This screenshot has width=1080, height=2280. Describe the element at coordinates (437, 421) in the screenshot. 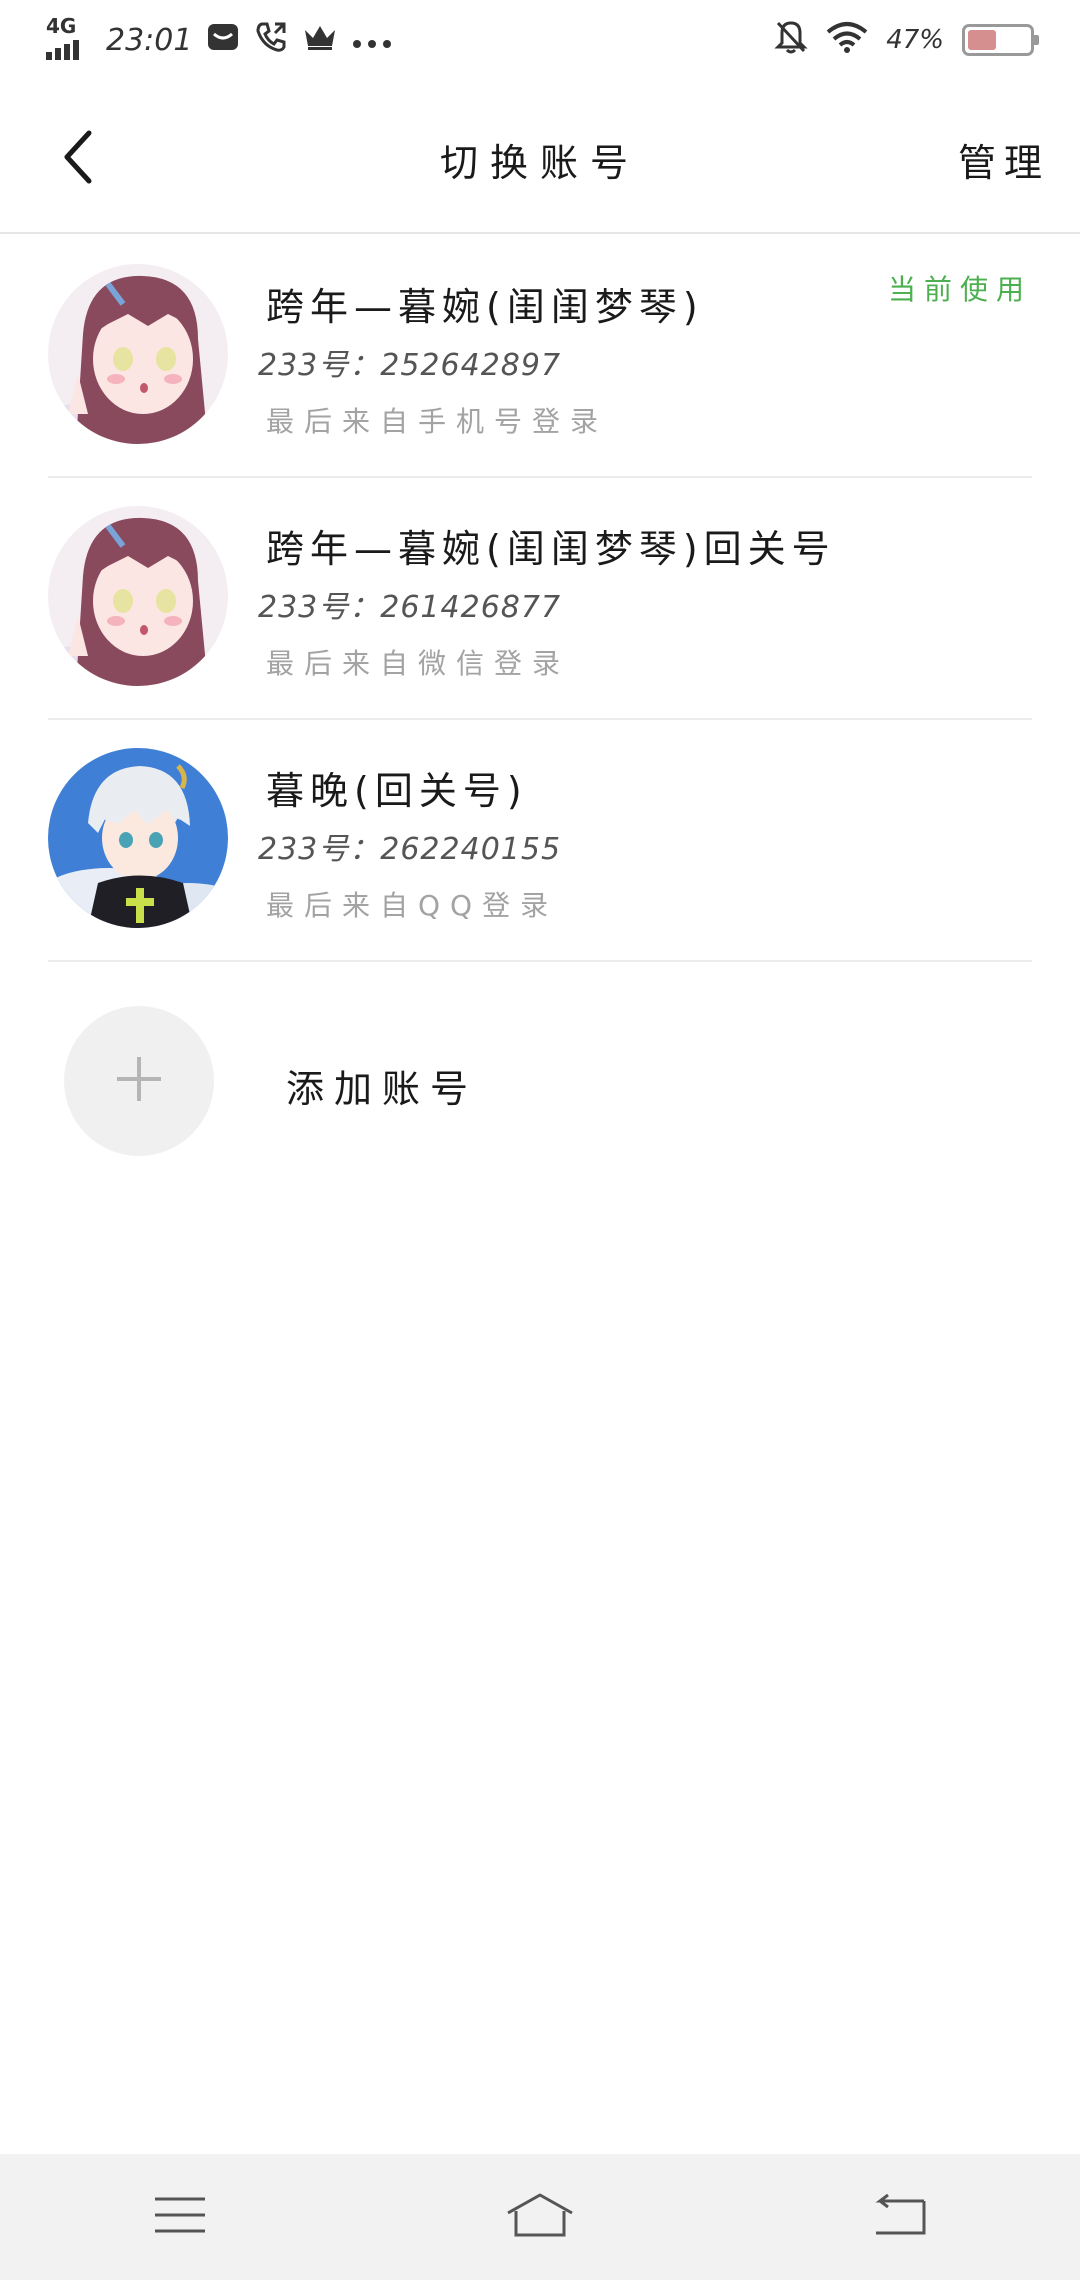

I see `account-login-source: 最后来自手机号登录` at that location.